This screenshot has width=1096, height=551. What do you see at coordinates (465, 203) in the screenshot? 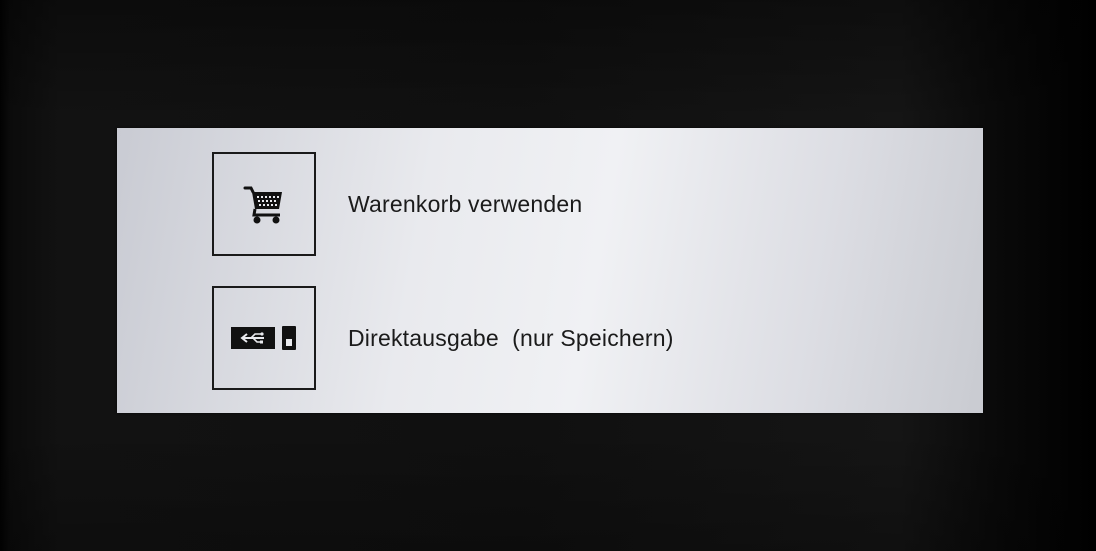
I see `use-cart-label: Warenkorb verwenden` at bounding box center [465, 203].